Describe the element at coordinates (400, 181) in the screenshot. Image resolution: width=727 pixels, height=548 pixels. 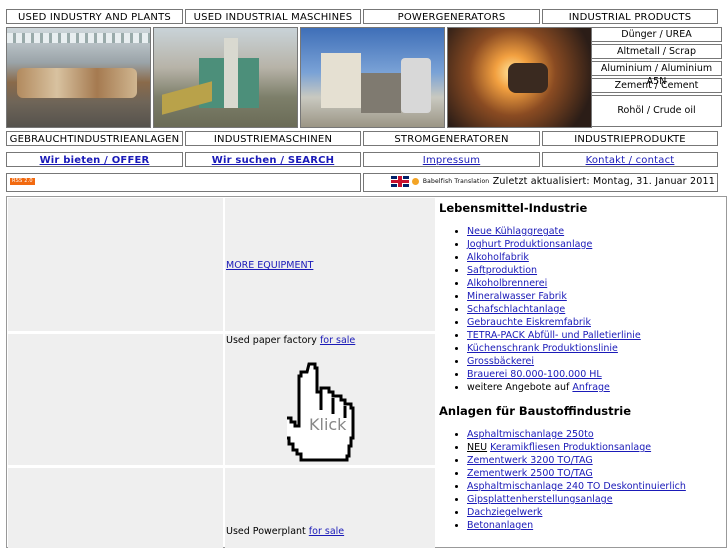
I see `uk-flag-icon` at that location.